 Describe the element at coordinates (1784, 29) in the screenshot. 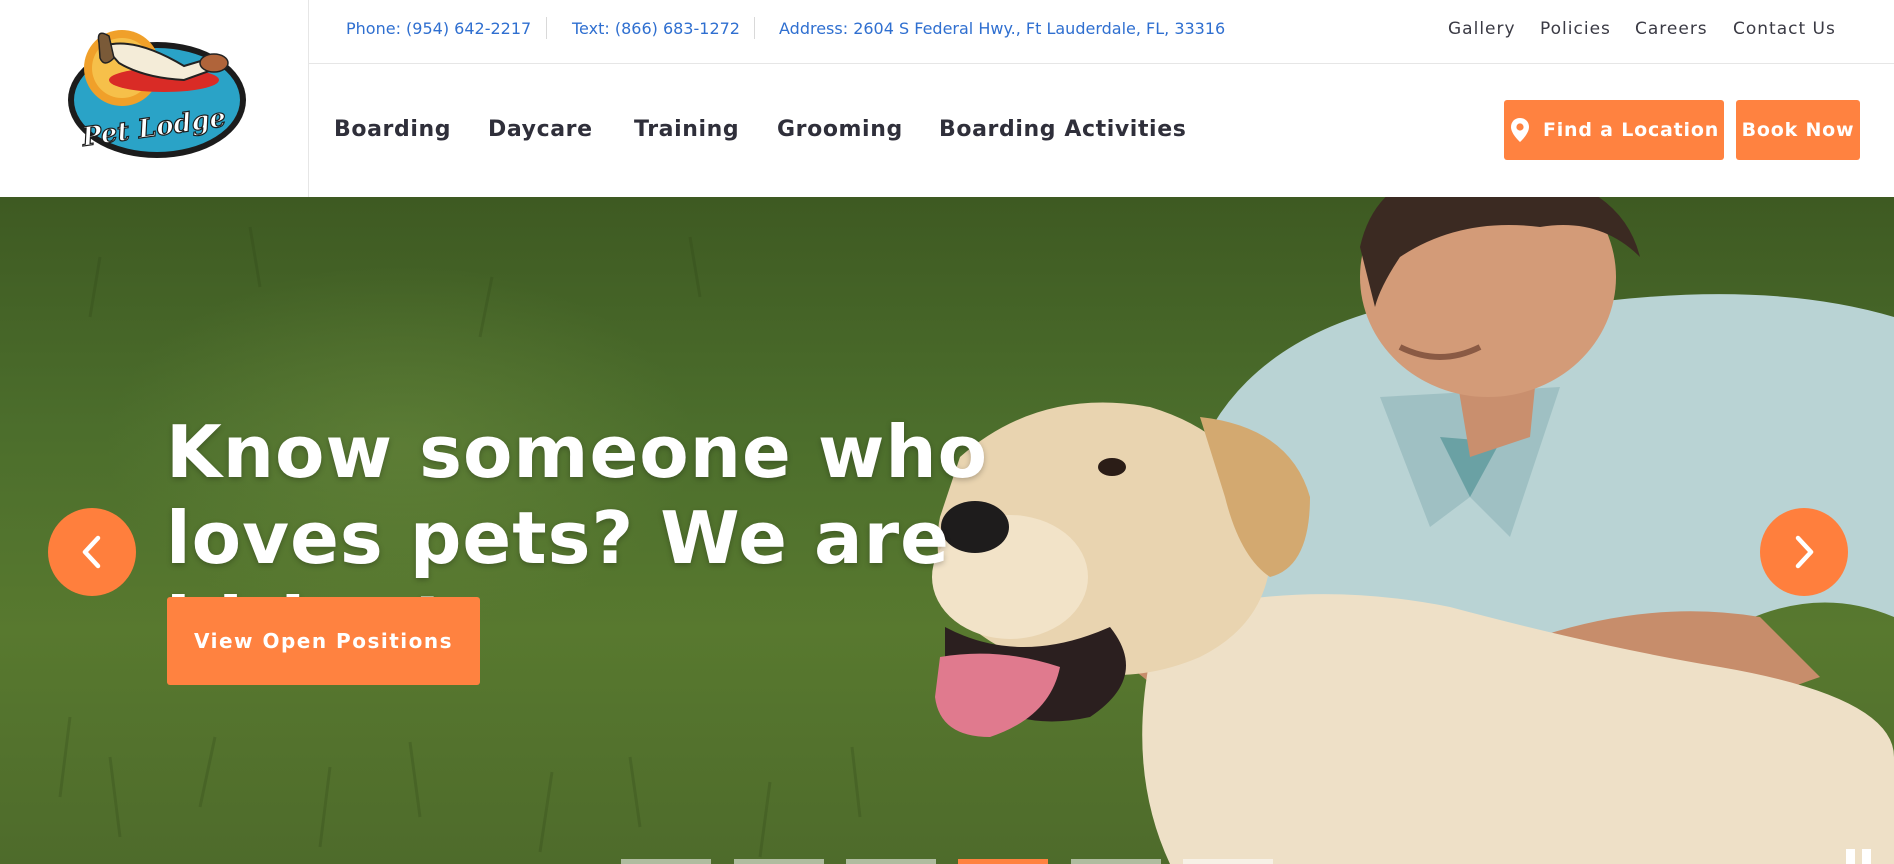

I see `contact-us-link: Contact Us` at that location.